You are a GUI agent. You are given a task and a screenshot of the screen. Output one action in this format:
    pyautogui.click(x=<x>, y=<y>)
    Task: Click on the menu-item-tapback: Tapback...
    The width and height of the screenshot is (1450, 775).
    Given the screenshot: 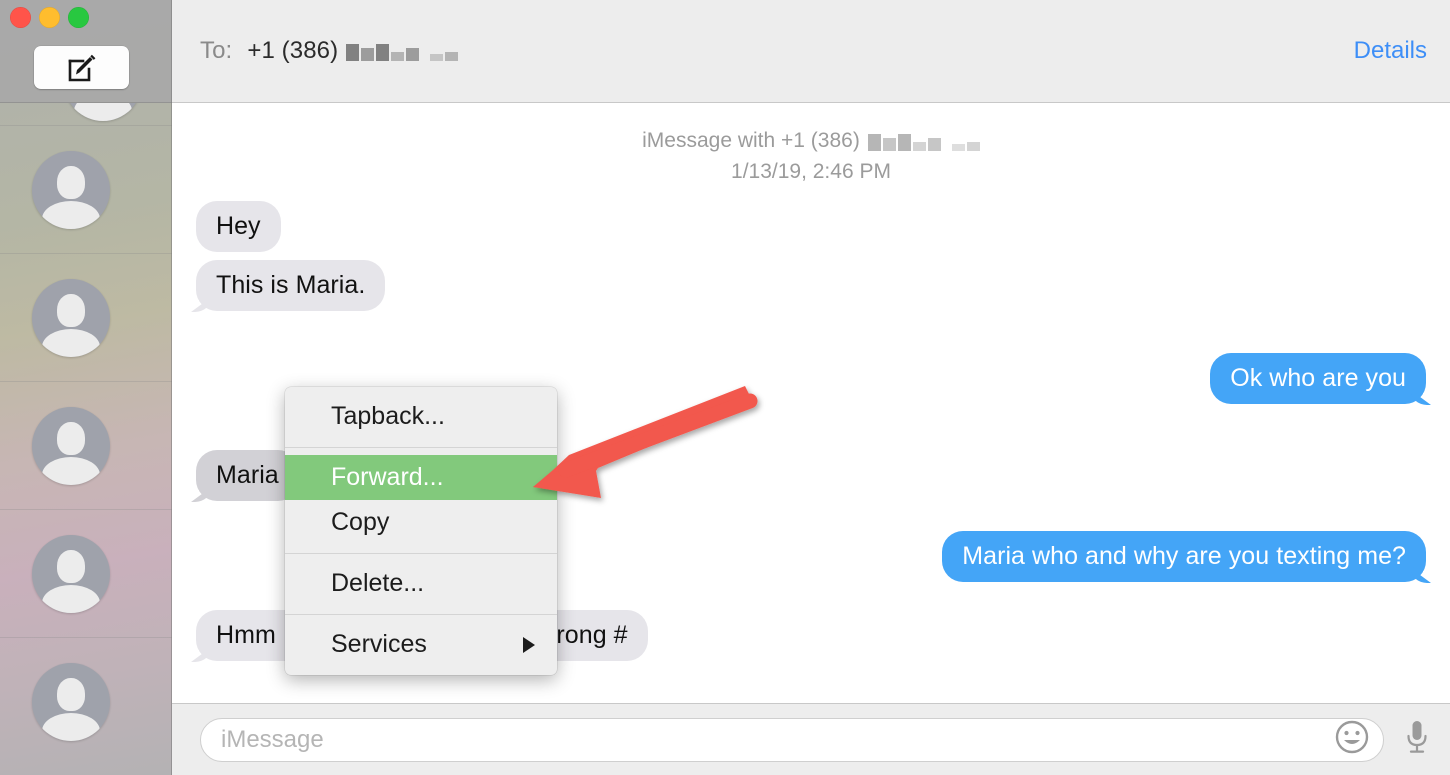 What is the action you would take?
    pyautogui.click(x=421, y=416)
    